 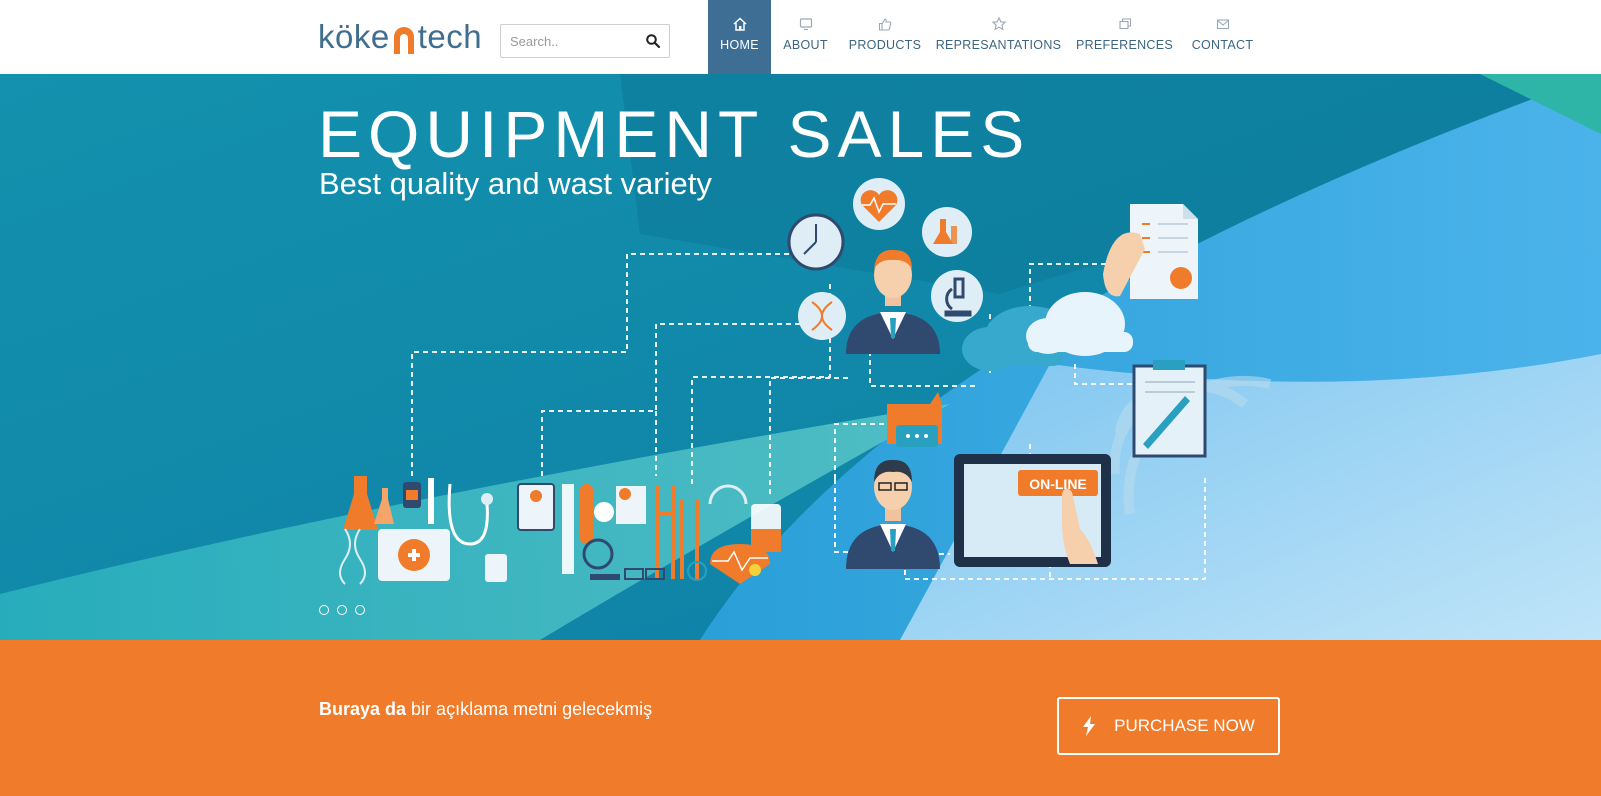 What do you see at coordinates (885, 45) in the screenshot?
I see `nav-label-products: PRODUCTS` at bounding box center [885, 45].